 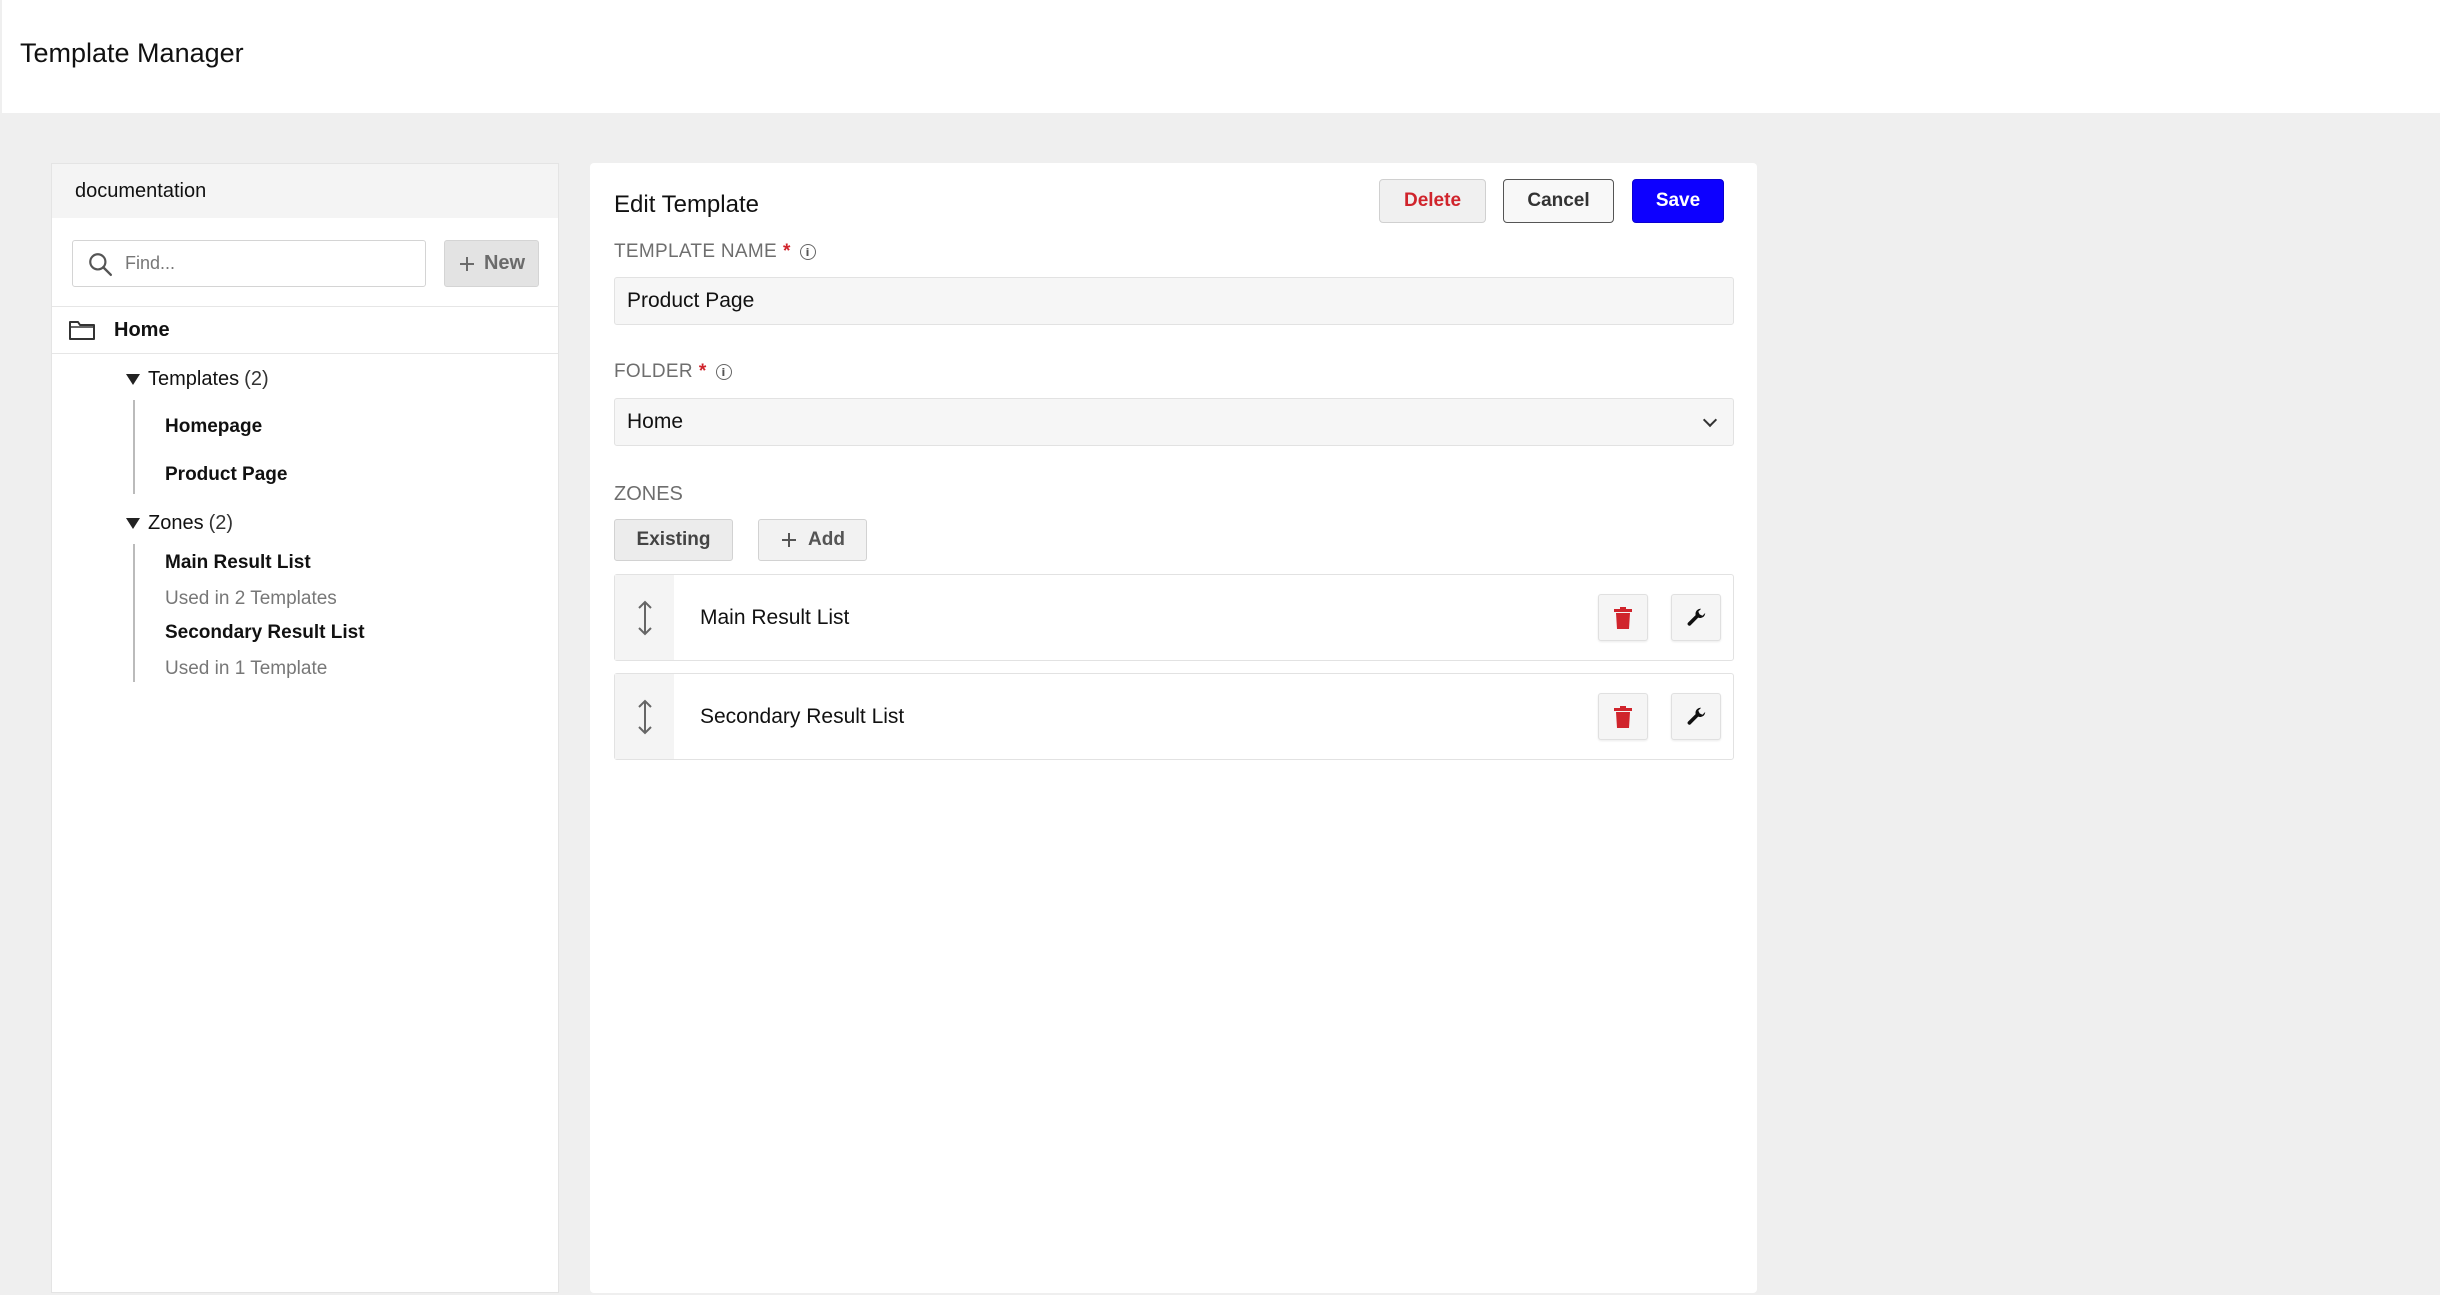 I want to click on tree-group-templates: Templates (2), so click(x=197, y=379).